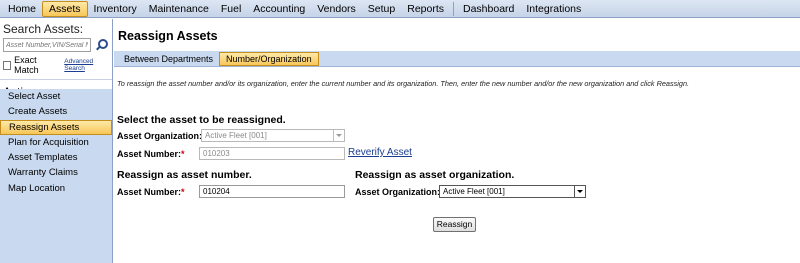 The image size is (800, 263). I want to click on action-reassign-assets: Reassign Assets, so click(56, 127).